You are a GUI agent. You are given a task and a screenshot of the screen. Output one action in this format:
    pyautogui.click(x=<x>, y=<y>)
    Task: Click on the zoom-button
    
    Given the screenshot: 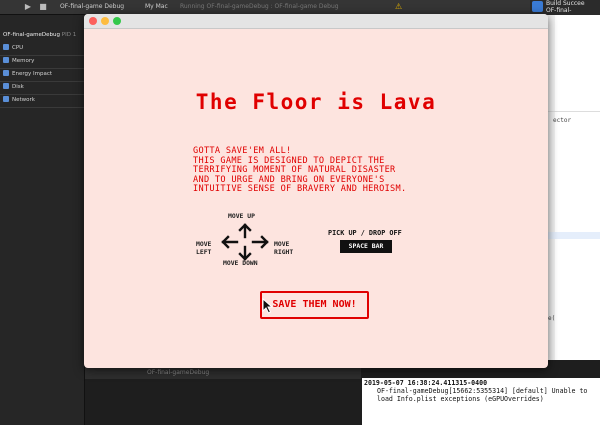 What is the action you would take?
    pyautogui.click(x=117, y=21)
    